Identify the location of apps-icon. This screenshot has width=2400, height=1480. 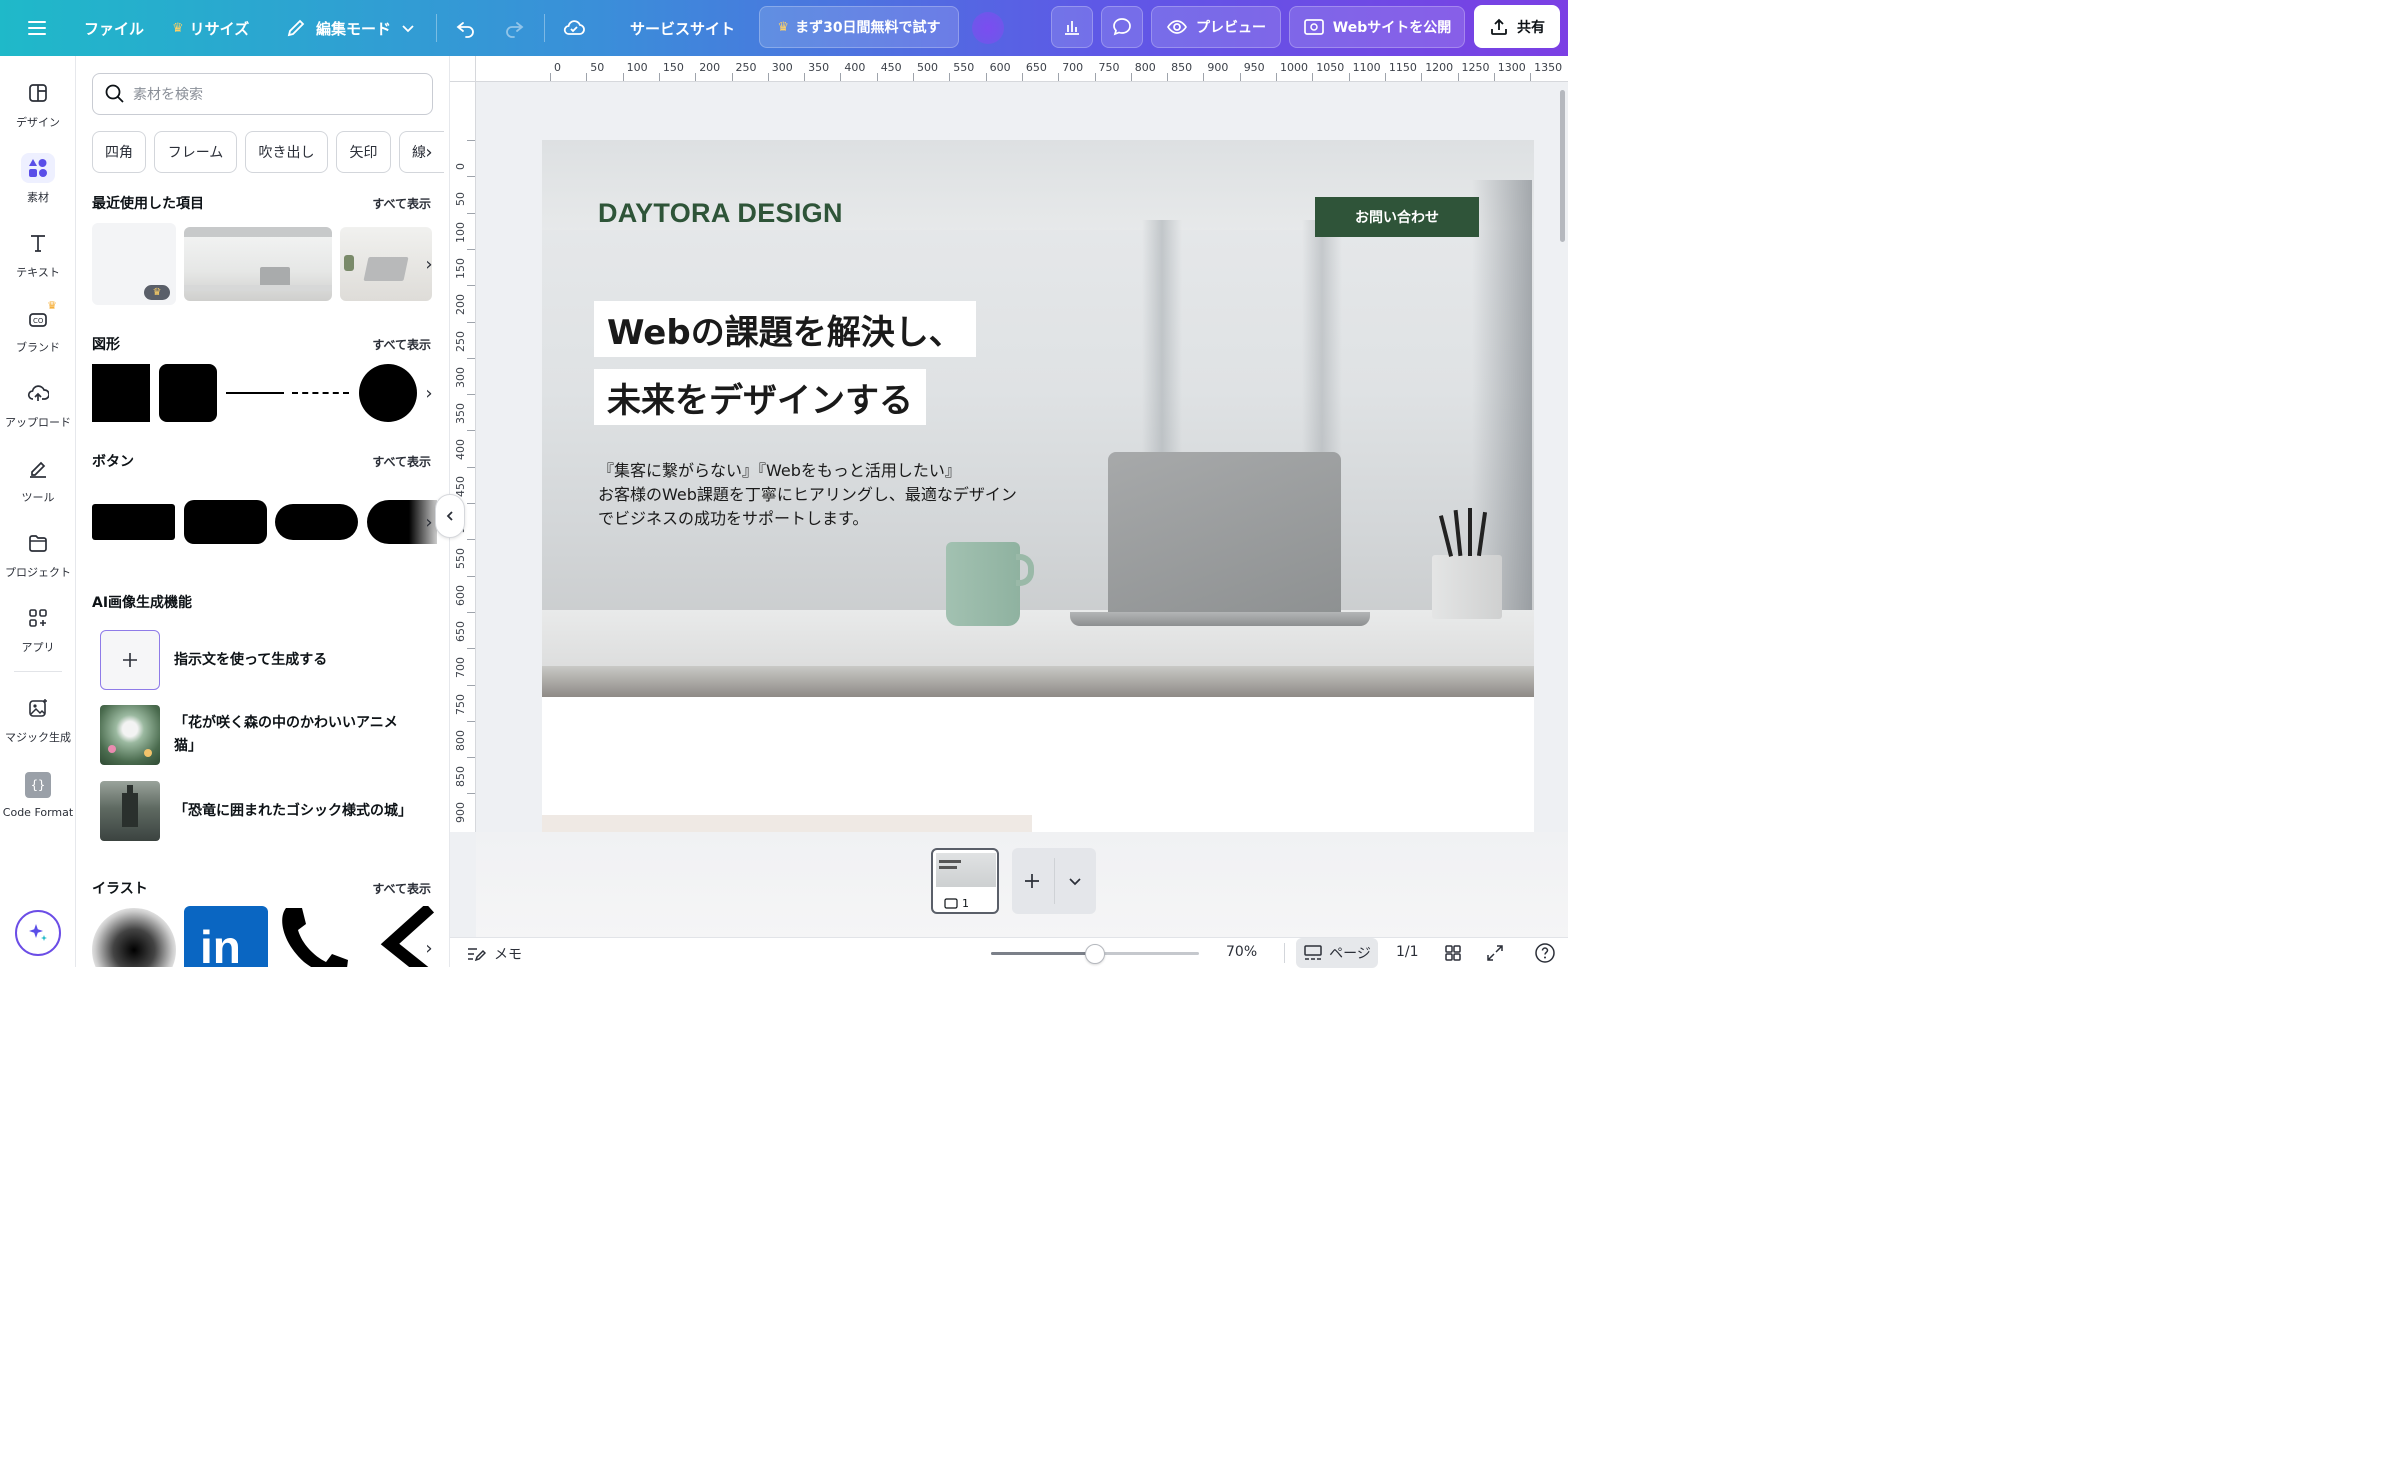
(38, 618).